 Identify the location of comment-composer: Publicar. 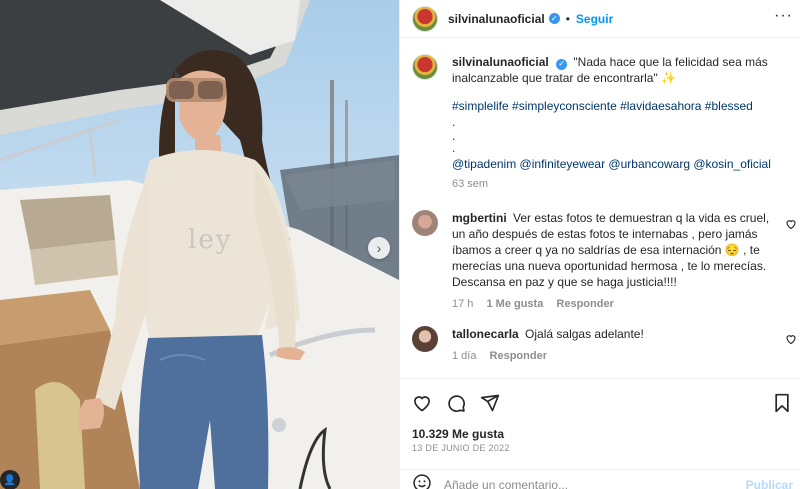
(600, 479).